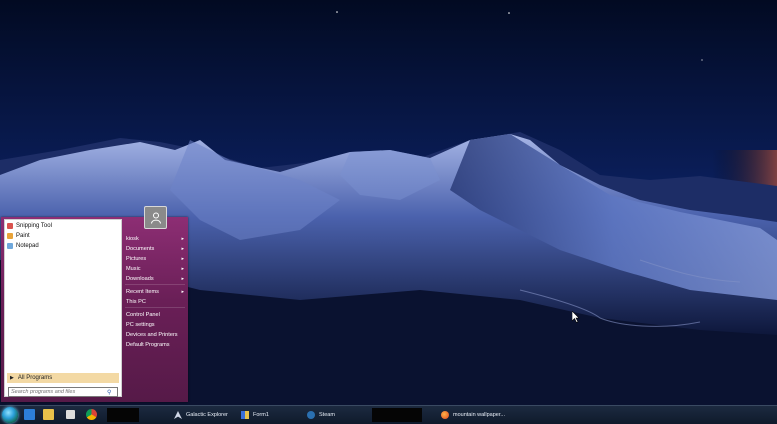 The width and height of the screenshot is (777, 424). I want to click on taskbar-button-steam: Steam, so click(321, 415).